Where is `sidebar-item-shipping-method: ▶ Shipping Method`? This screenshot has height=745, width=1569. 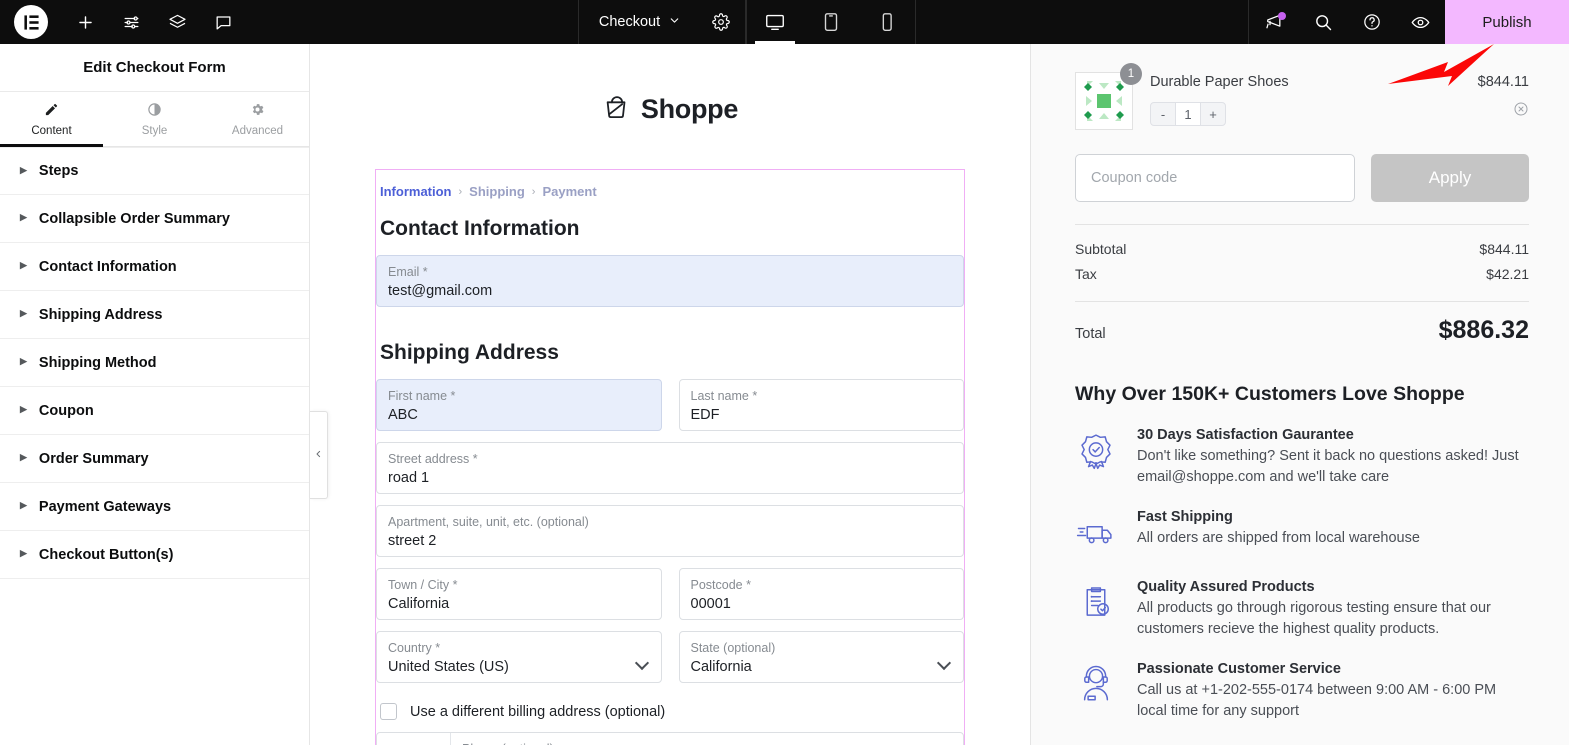 sidebar-item-shipping-method: ▶ Shipping Method is located at coordinates (154, 363).